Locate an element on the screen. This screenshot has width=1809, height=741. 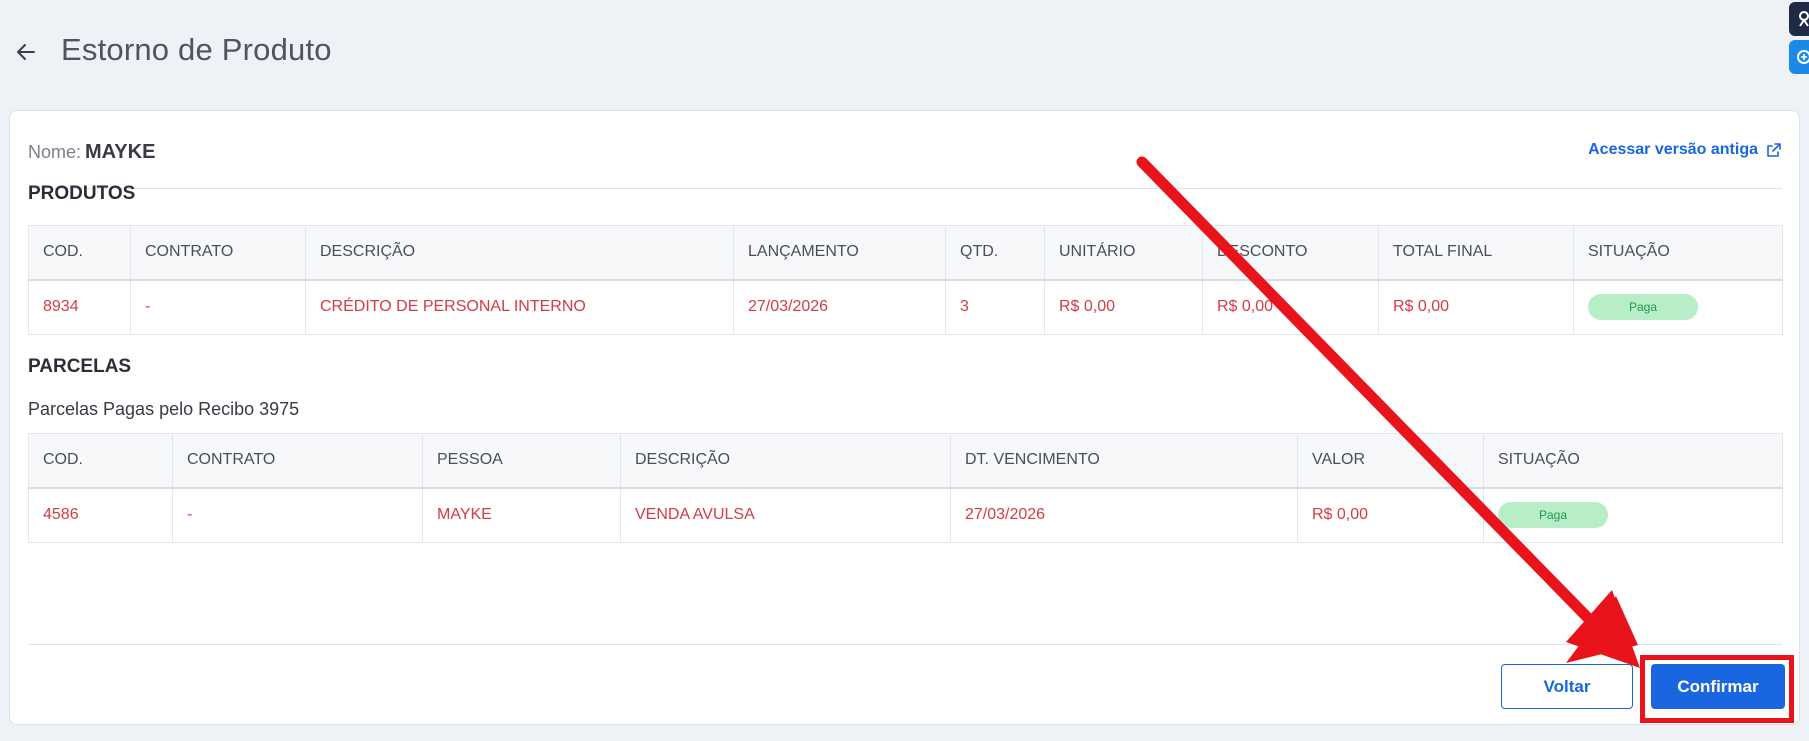
col-total-final: TOTAL FINAL is located at coordinates (1476, 253).